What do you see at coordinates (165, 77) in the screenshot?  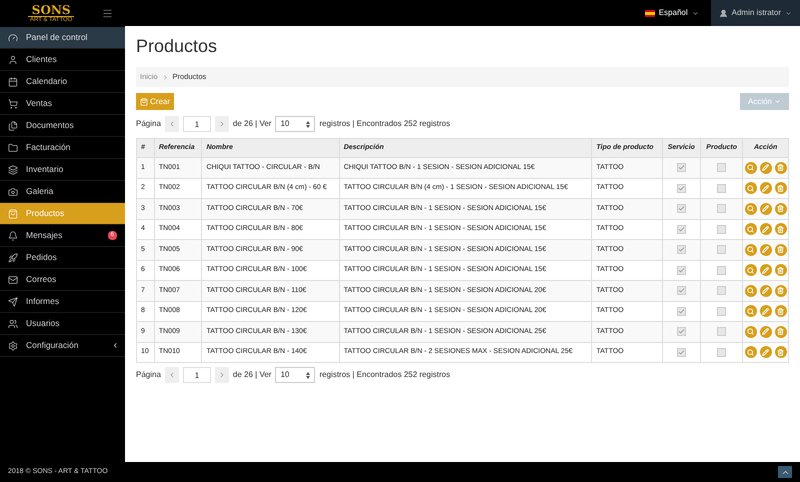 I see `chevron-icon` at bounding box center [165, 77].